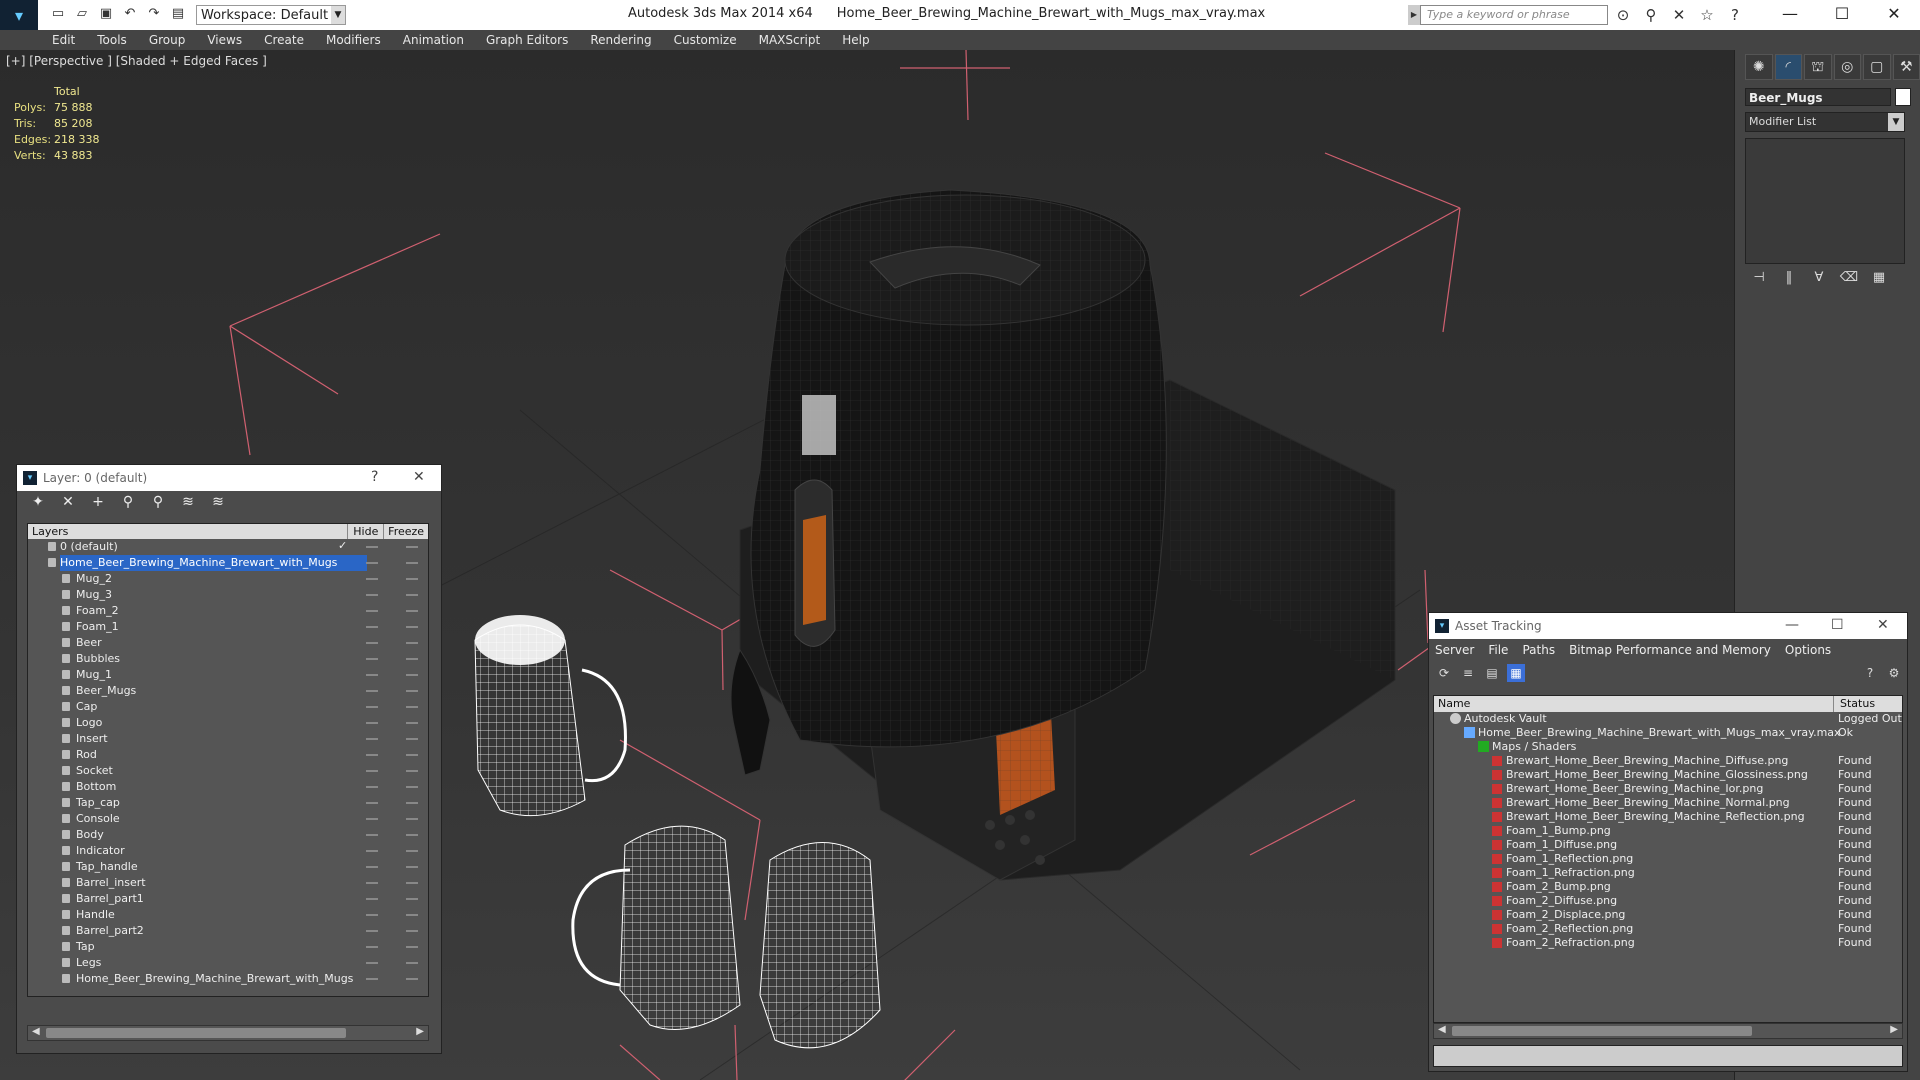 This screenshot has width=1920, height=1080. I want to click on layer-row: Tap_handle, so click(228, 867).